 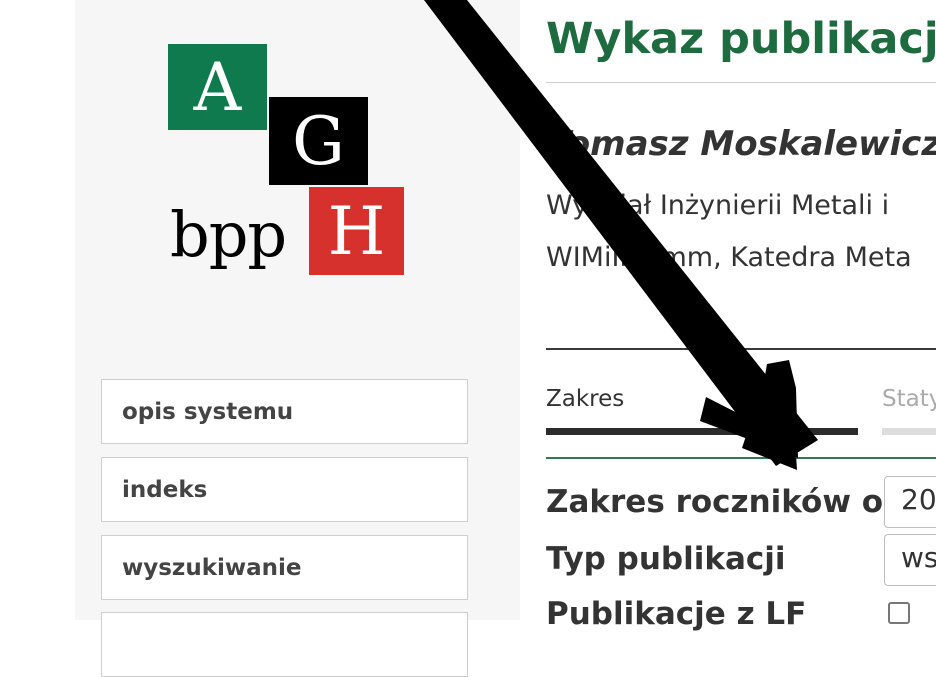 What do you see at coordinates (718, 205) in the screenshot?
I see `faculty-name: Wydział Inżynierii Metali i` at bounding box center [718, 205].